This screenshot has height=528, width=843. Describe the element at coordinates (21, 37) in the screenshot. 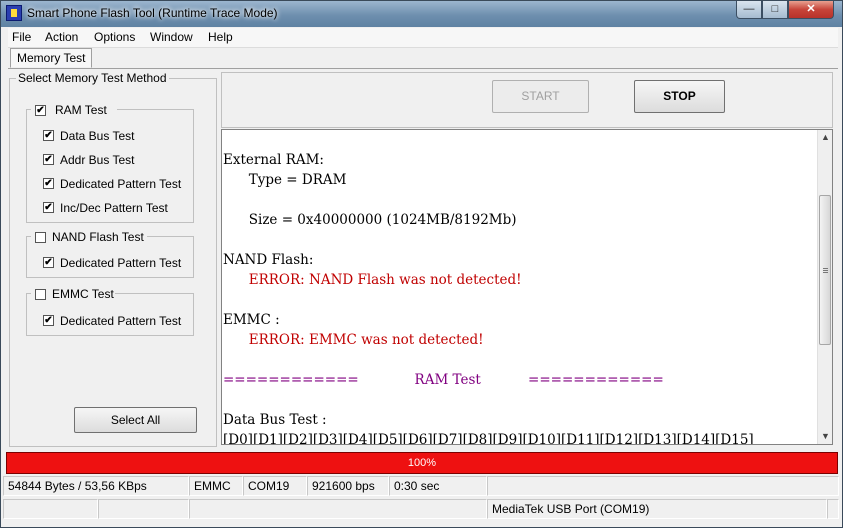

I see `menu-file: File` at that location.